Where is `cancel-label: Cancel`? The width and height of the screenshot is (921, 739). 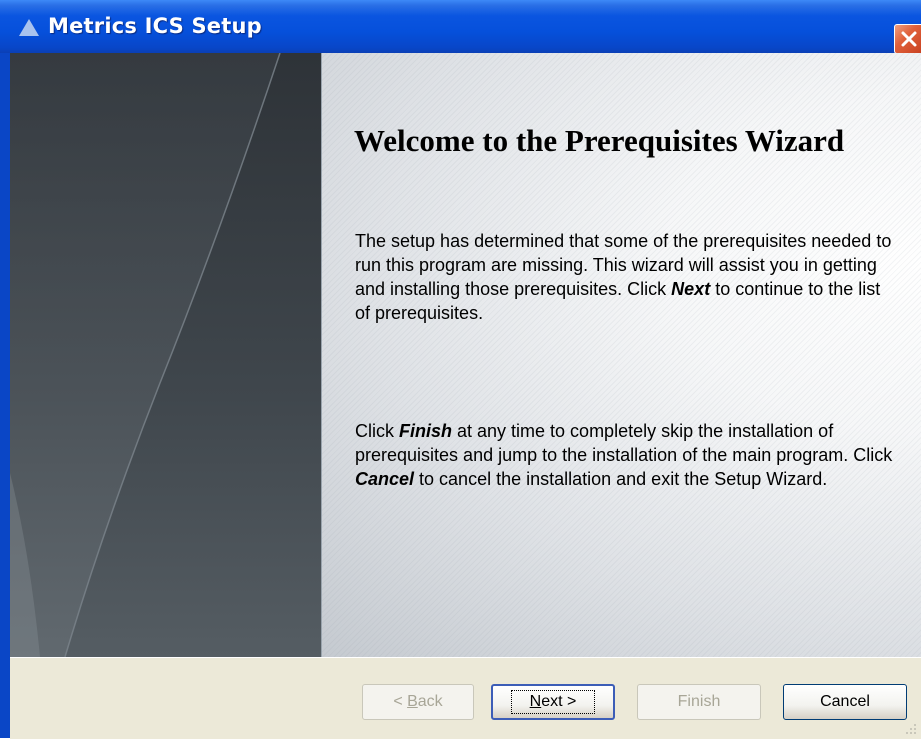
cancel-label: Cancel is located at coordinates (845, 701).